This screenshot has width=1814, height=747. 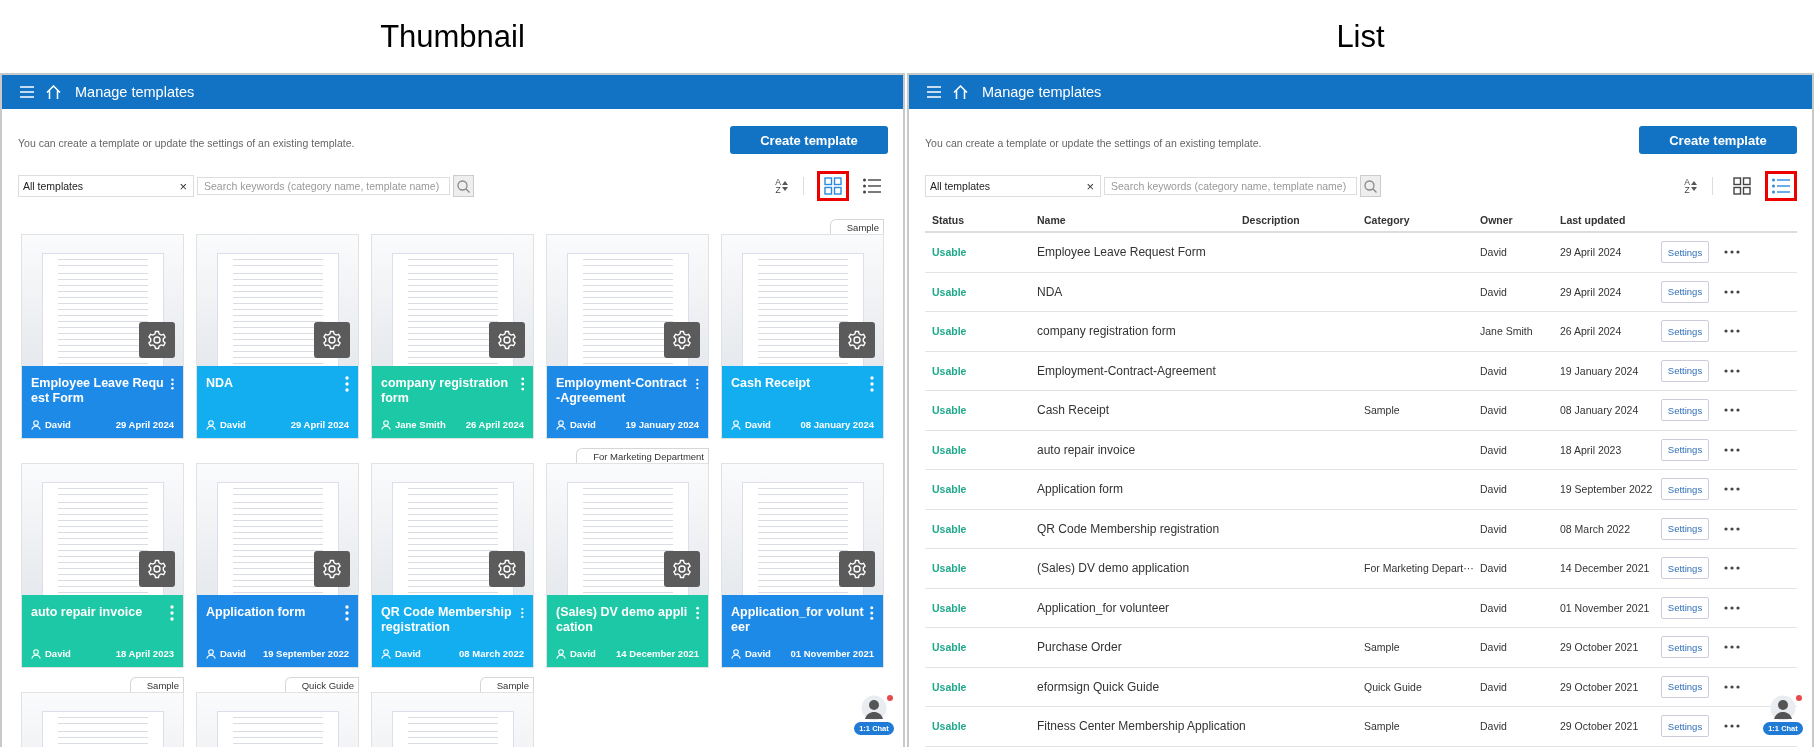 What do you see at coordinates (622, 620) in the screenshot?
I see `card-title: (Sales) DV demo application` at bounding box center [622, 620].